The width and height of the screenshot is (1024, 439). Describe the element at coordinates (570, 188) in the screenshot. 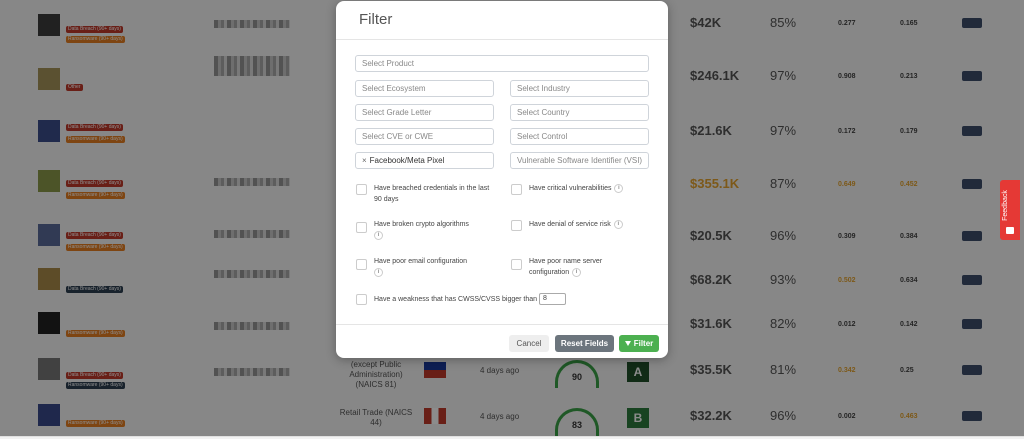

I see `critical-label: Have critical vulnerabilities` at that location.